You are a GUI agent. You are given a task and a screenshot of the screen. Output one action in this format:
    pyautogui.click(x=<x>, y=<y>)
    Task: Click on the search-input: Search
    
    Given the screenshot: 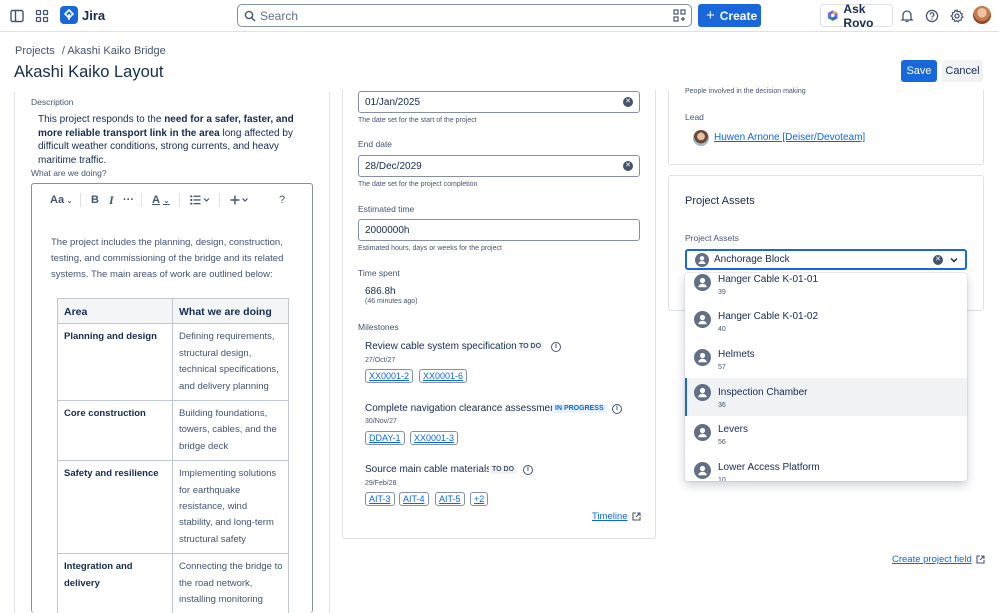 What is the action you would take?
    pyautogui.click(x=464, y=15)
    